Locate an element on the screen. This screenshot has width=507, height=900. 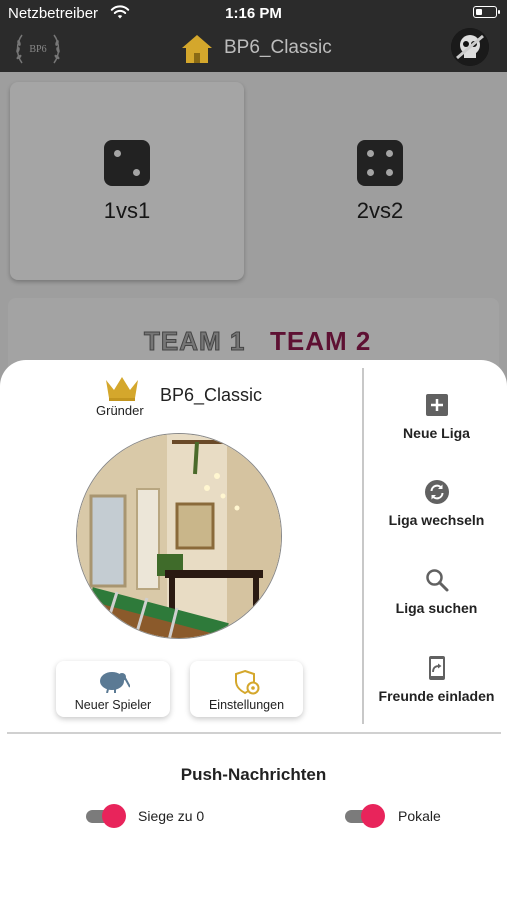
app-logo: BP6 is located at coordinates (38, 48).